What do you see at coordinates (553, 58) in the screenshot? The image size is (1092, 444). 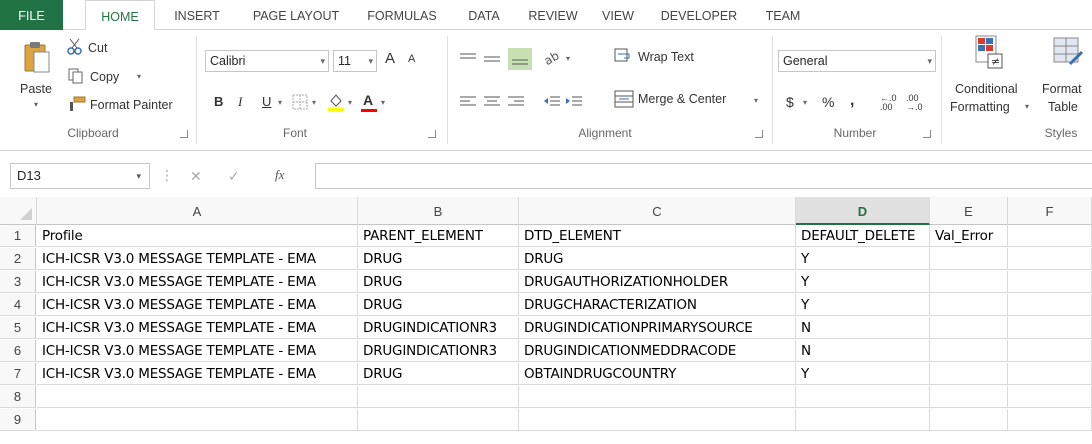 I see `orientation-icon: ab` at bounding box center [553, 58].